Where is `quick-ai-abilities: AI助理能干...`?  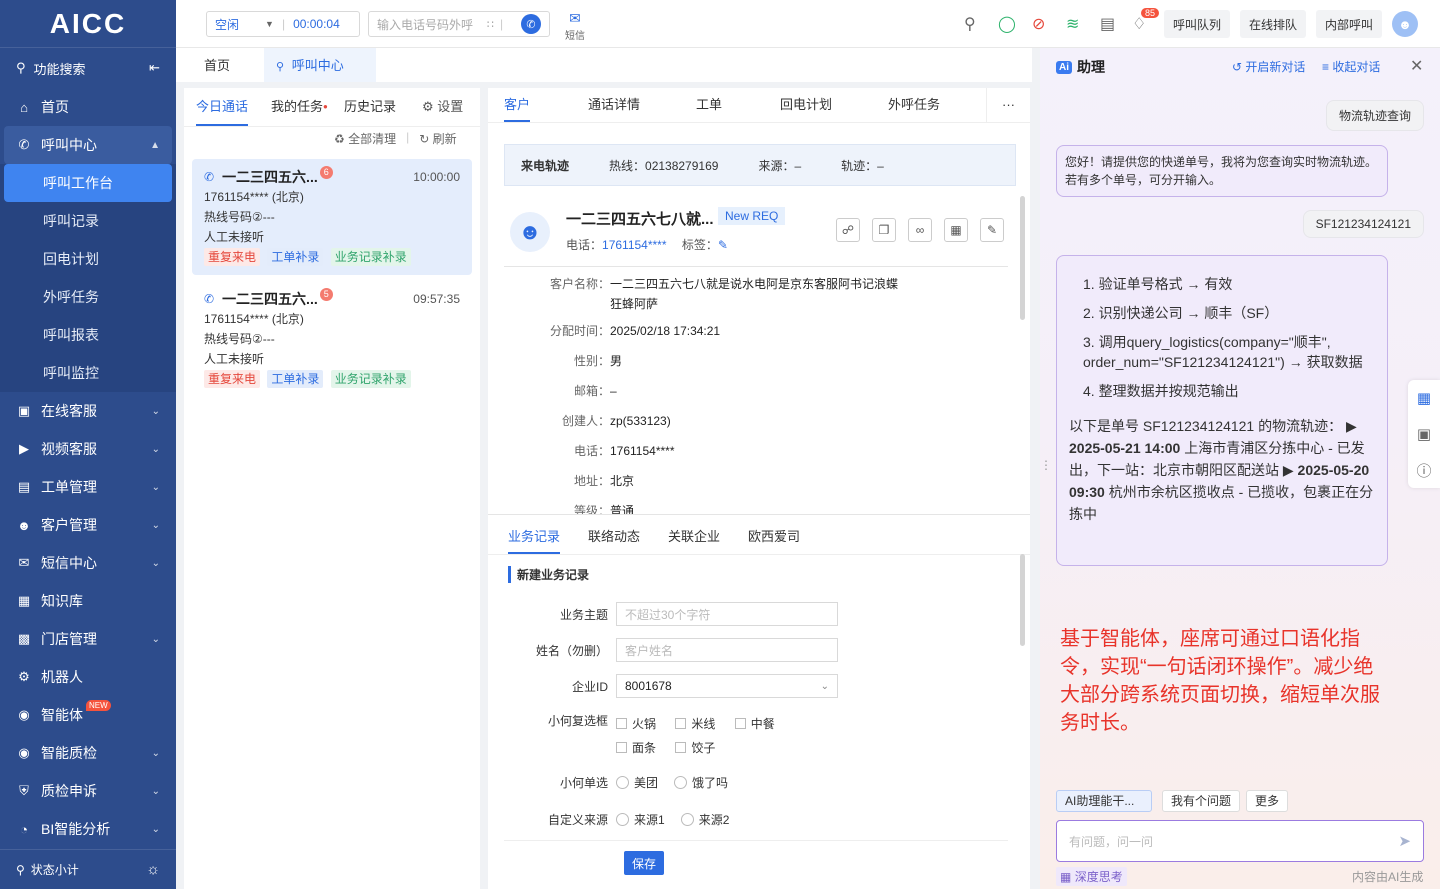 quick-ai-abilities: AI助理能干... is located at coordinates (1104, 801).